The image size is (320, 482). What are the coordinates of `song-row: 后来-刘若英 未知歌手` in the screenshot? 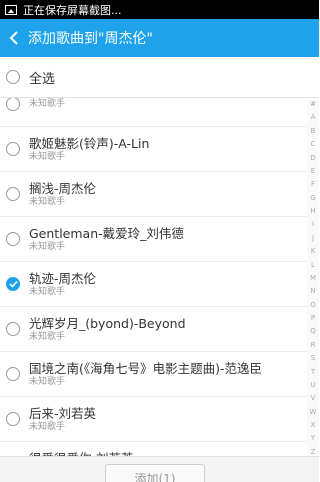 It's located at (153, 419).